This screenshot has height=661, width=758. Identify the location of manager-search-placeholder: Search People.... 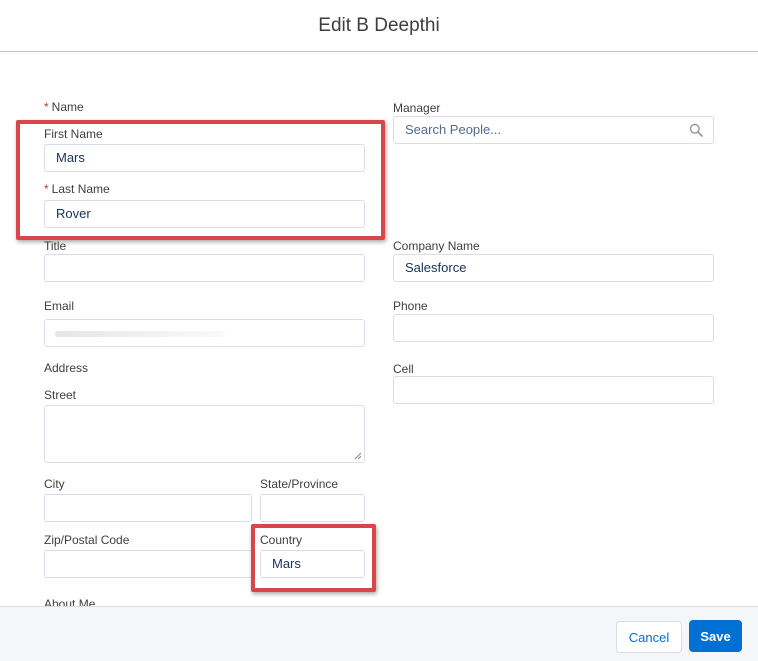
(453, 129).